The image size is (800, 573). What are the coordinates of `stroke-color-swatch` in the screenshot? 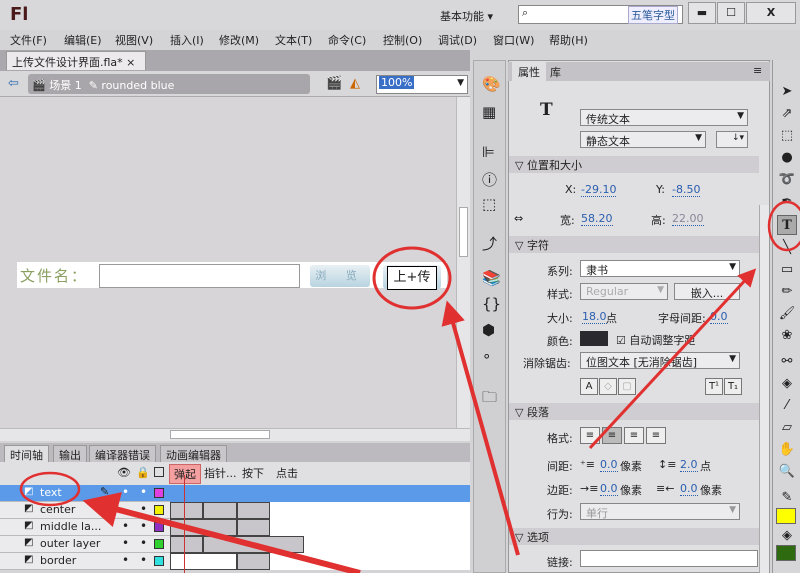 It's located at (786, 516).